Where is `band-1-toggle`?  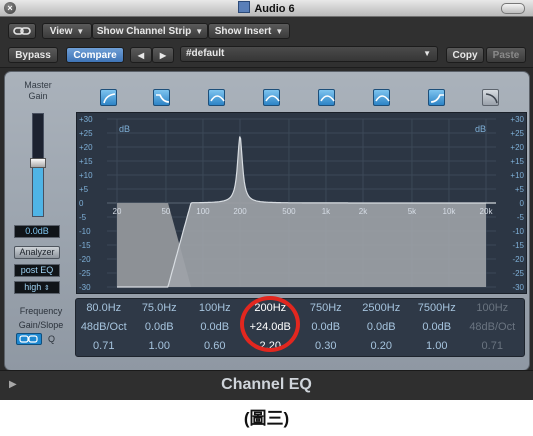 band-1-toggle is located at coordinates (108, 97).